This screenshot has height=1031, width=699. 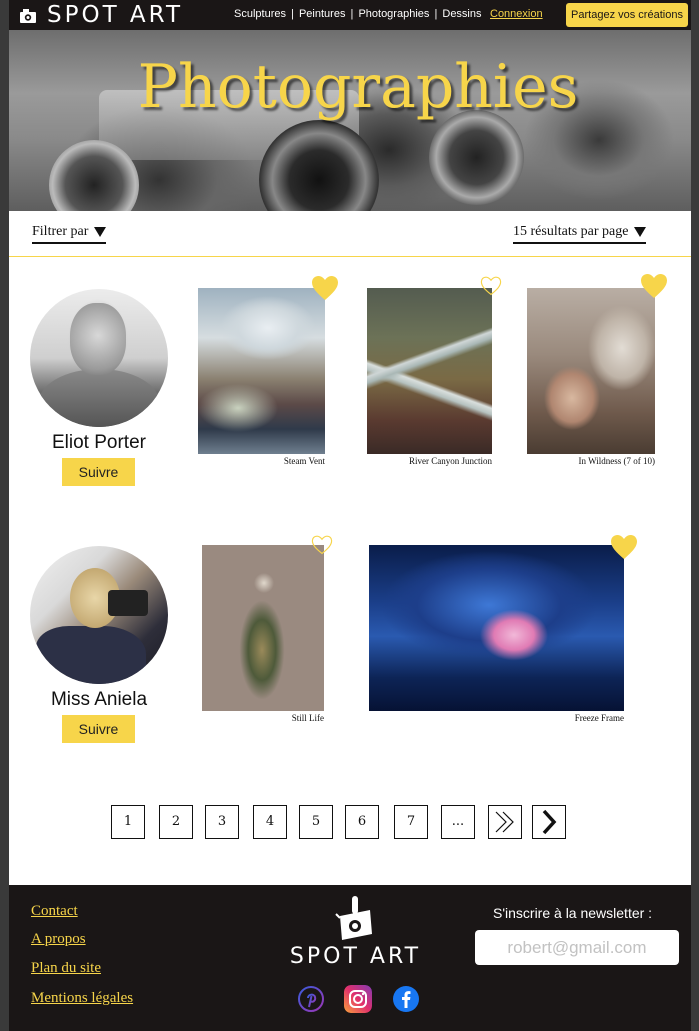 What do you see at coordinates (54, 911) in the screenshot?
I see `footer-link-contact: Contact` at bounding box center [54, 911].